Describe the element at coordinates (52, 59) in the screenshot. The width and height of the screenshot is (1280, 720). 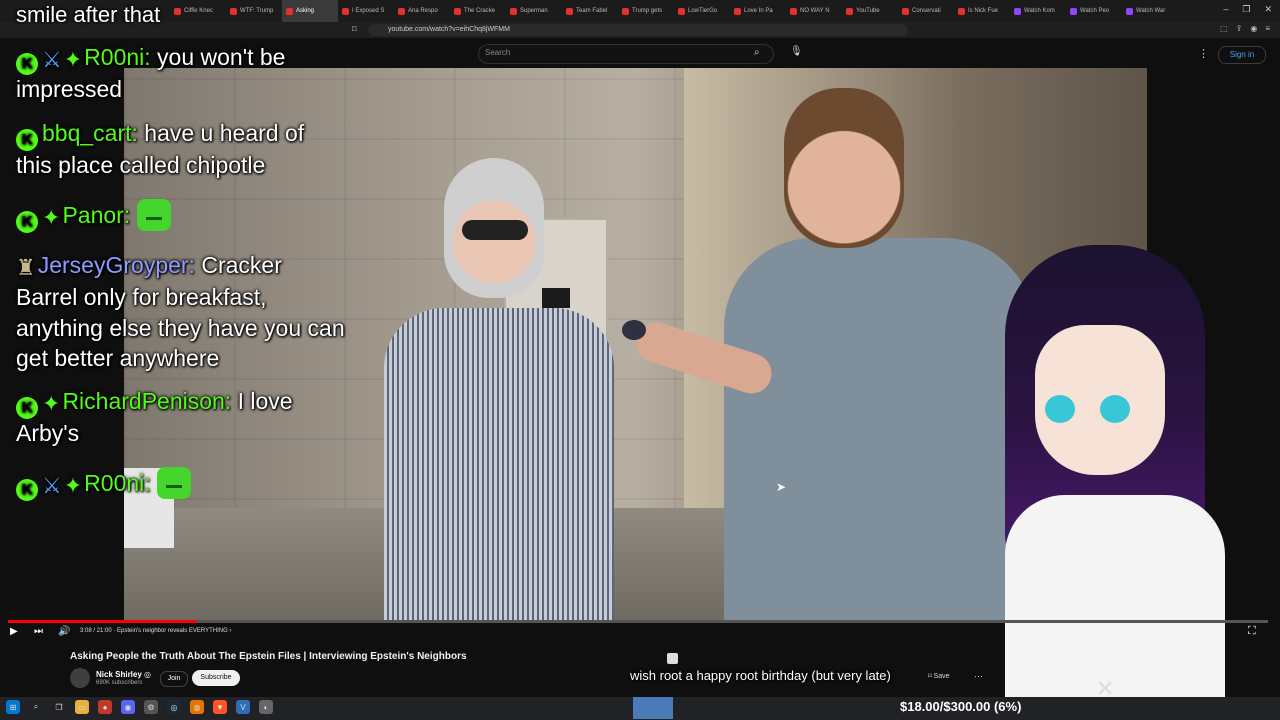
I see `sword-badge-icon: ⚔` at that location.